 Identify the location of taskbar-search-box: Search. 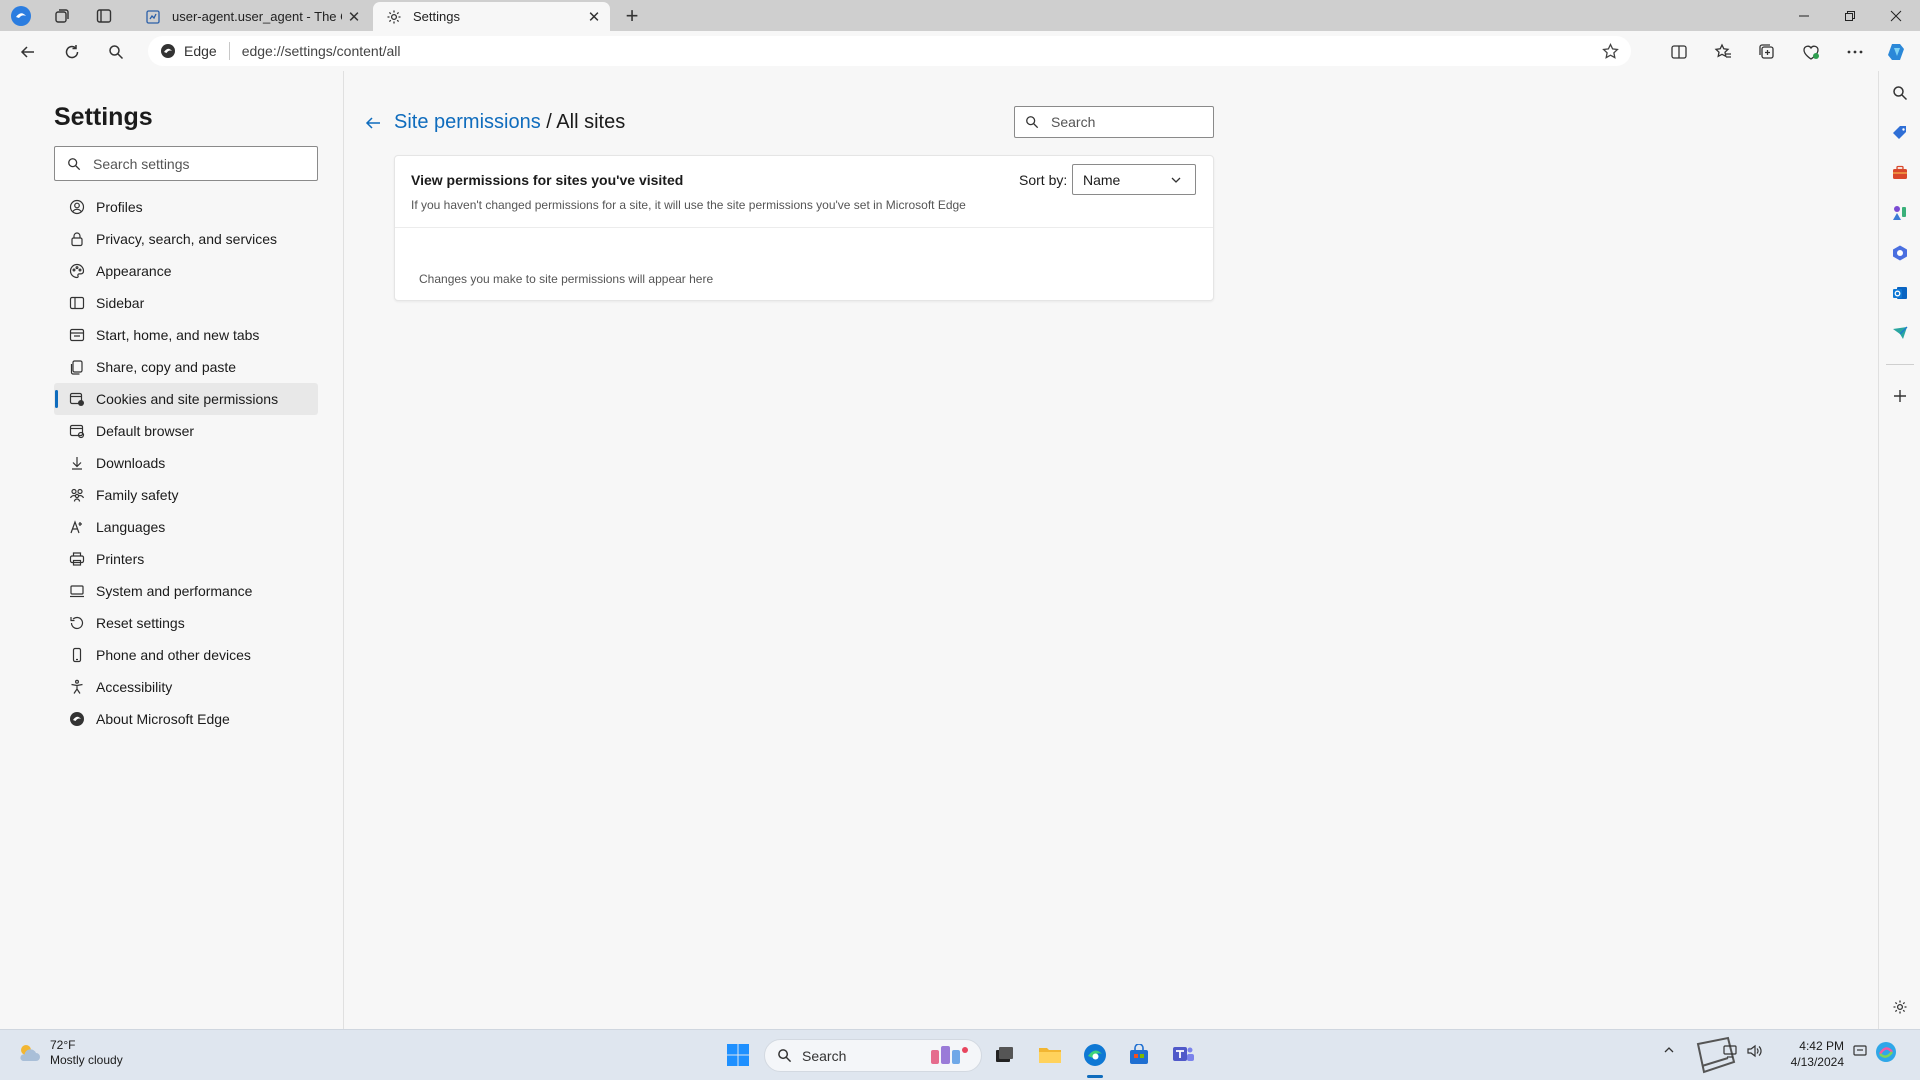
(873, 1055).